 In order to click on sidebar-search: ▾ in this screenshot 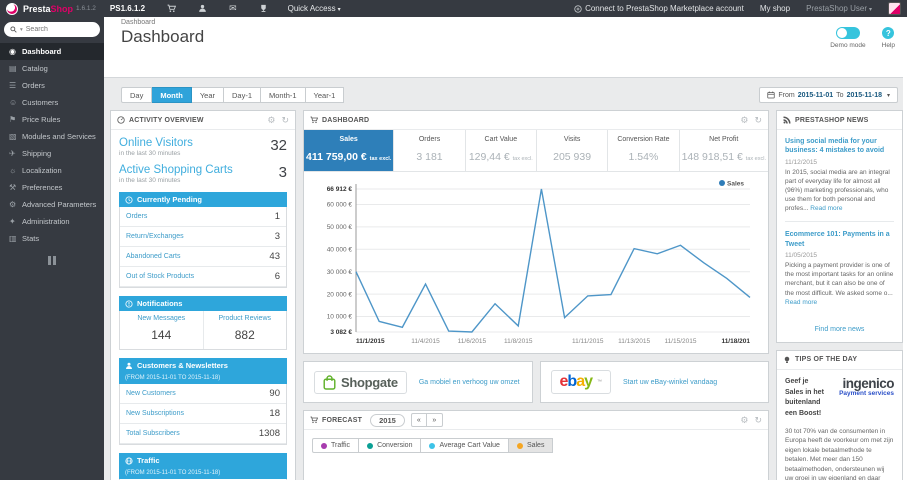, I will do `click(52, 29)`.